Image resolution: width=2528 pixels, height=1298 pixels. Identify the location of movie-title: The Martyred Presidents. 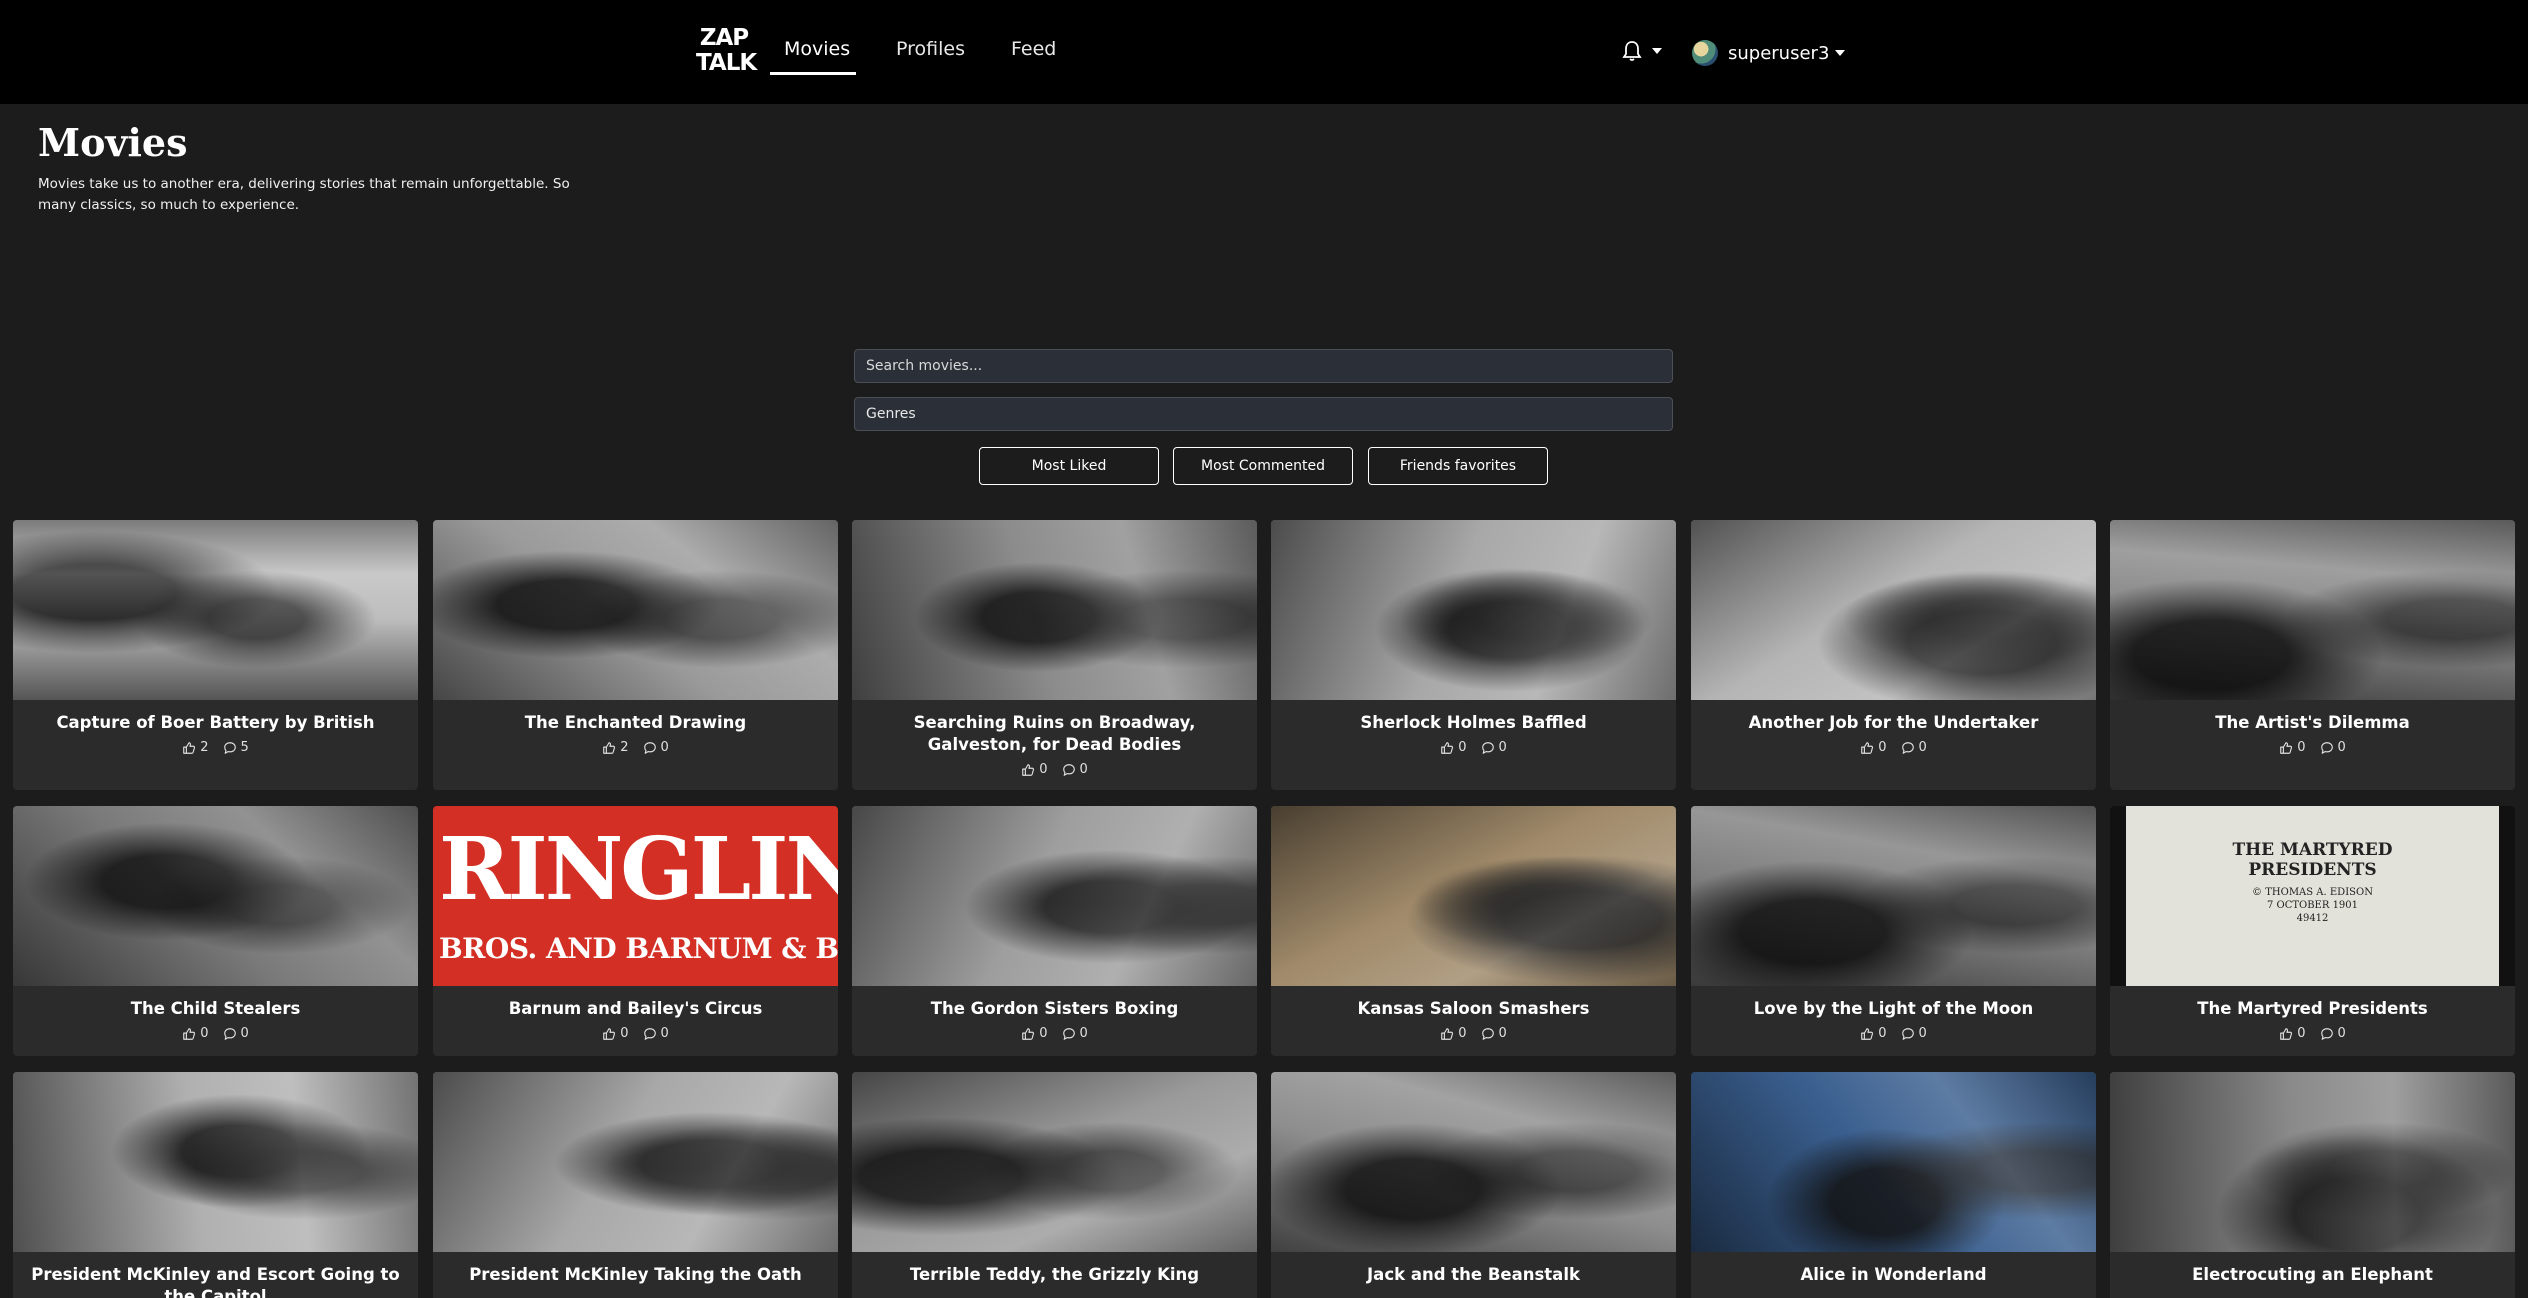
(2312, 1003).